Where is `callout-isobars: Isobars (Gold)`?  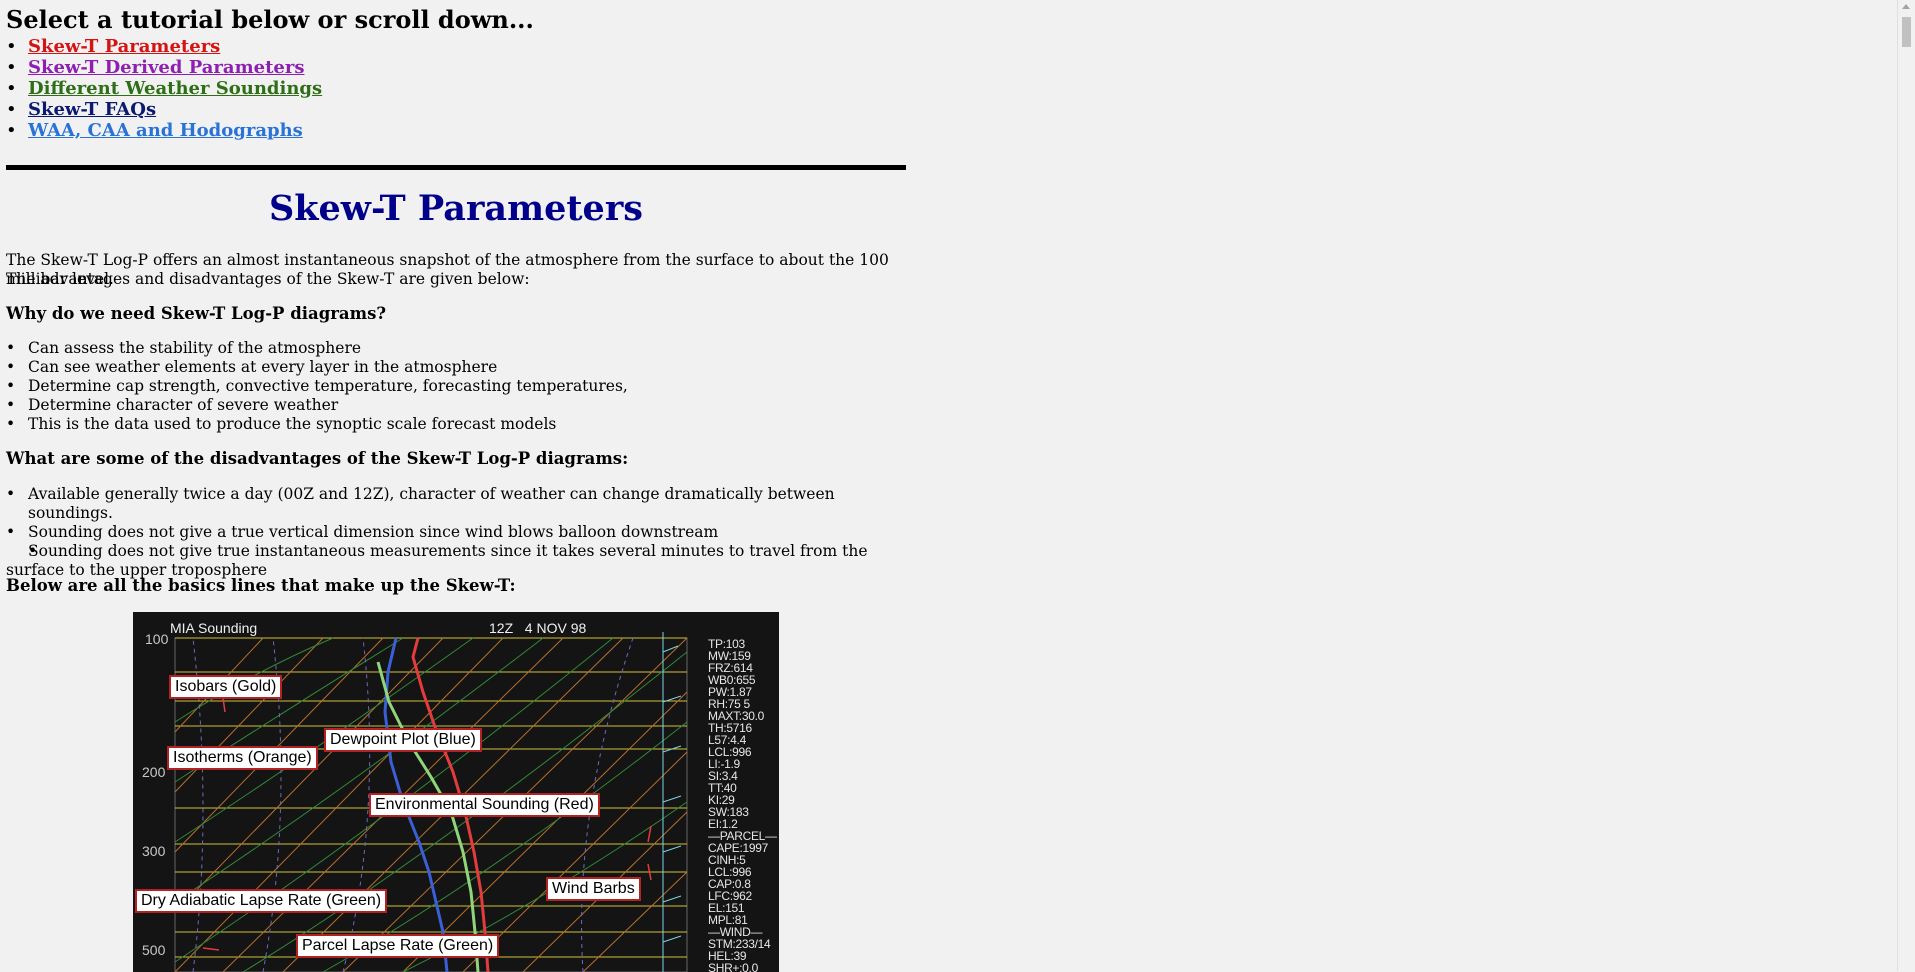 callout-isobars: Isobars (Gold) is located at coordinates (226, 687).